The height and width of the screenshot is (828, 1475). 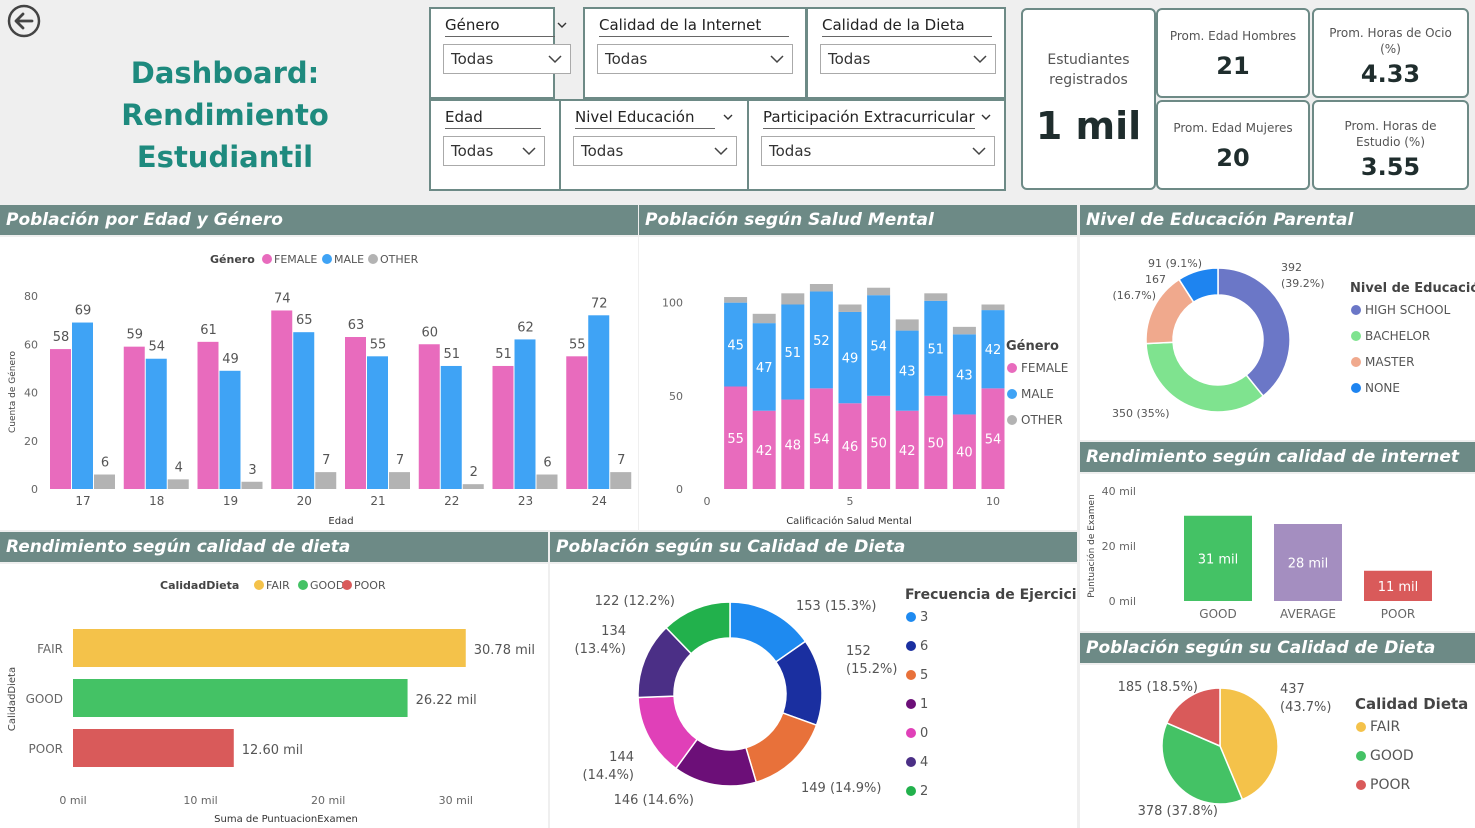 What do you see at coordinates (12, 699) in the screenshot?
I see `y-axis-label: CalidadDieta` at bounding box center [12, 699].